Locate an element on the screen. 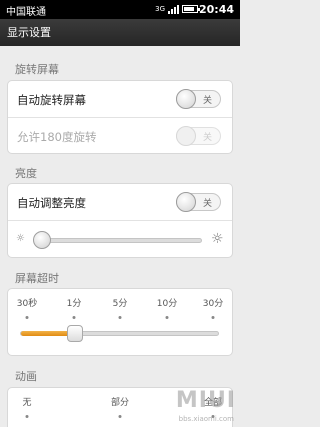 The image size is (320, 427). battery-icon is located at coordinates (191, 9).